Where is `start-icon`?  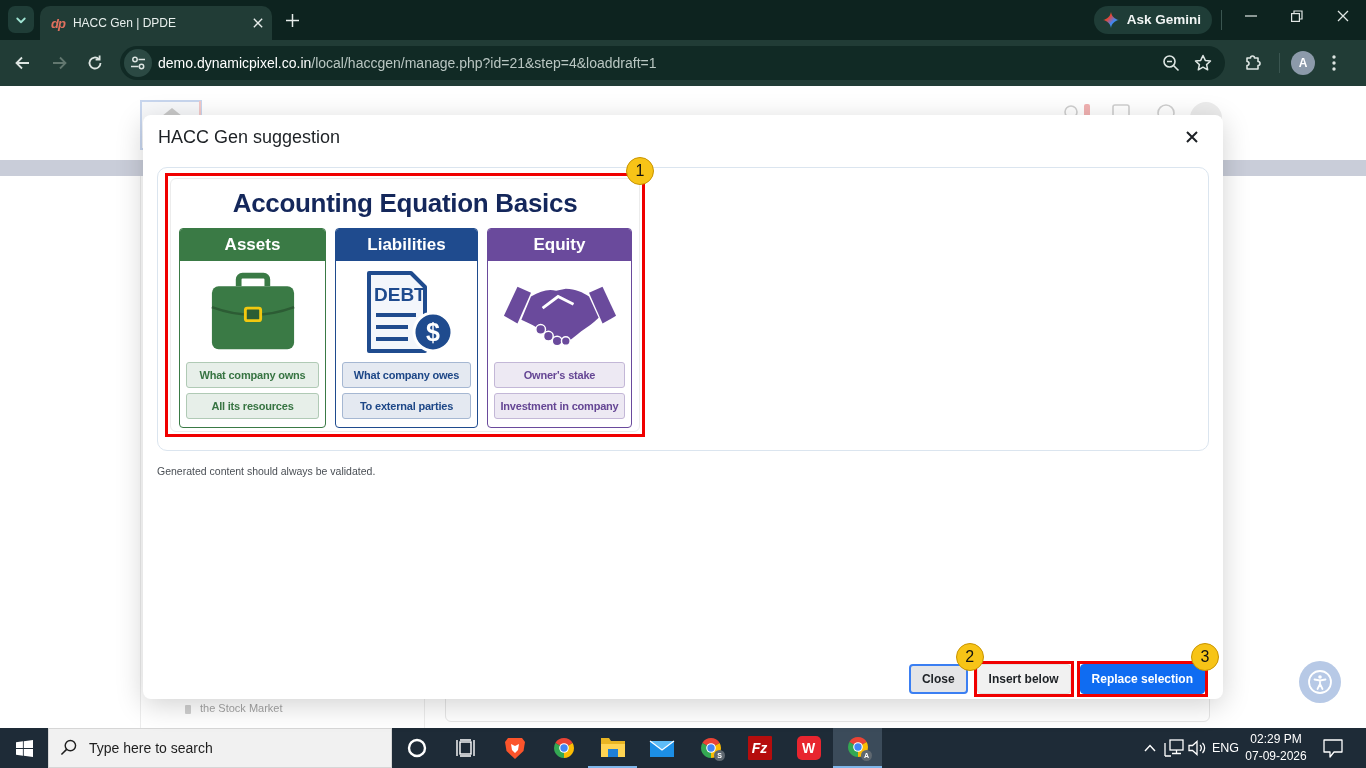
start-icon is located at coordinates (24, 748).